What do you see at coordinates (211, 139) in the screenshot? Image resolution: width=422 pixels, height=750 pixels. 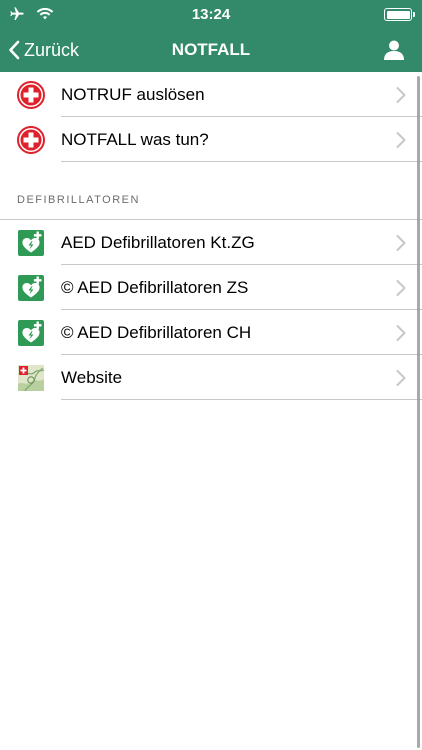 I see `list-item-notfall: NOTFALL was tun?` at bounding box center [211, 139].